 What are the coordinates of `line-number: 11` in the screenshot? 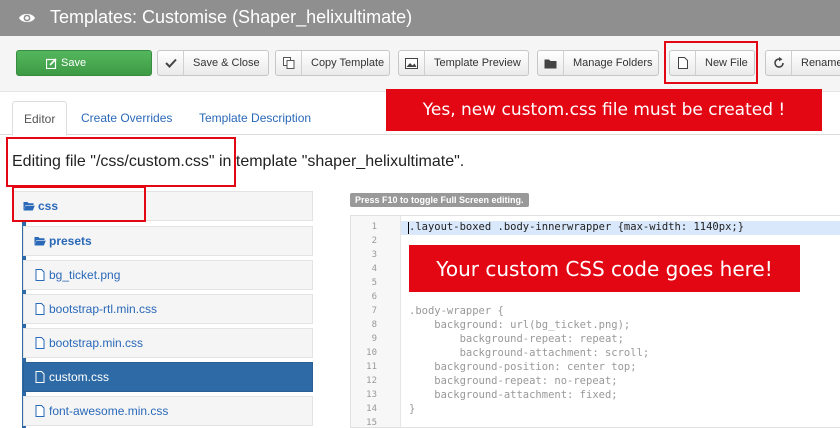 It's located at (371, 367).